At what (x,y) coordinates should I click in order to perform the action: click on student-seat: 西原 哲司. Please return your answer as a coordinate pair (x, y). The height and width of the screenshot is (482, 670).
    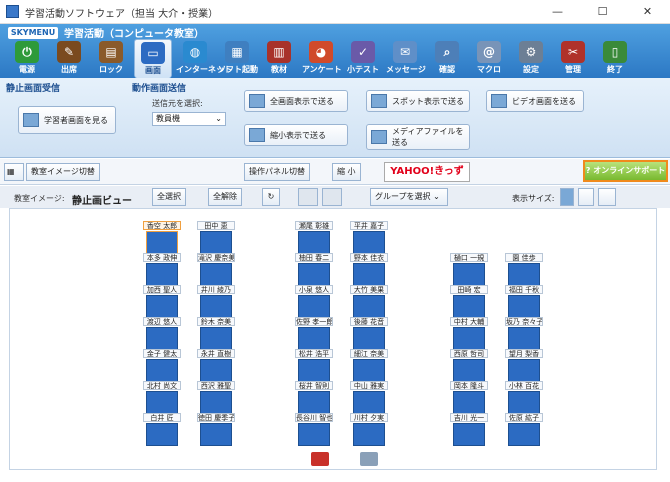
    Looking at the image, I should click on (469, 365).